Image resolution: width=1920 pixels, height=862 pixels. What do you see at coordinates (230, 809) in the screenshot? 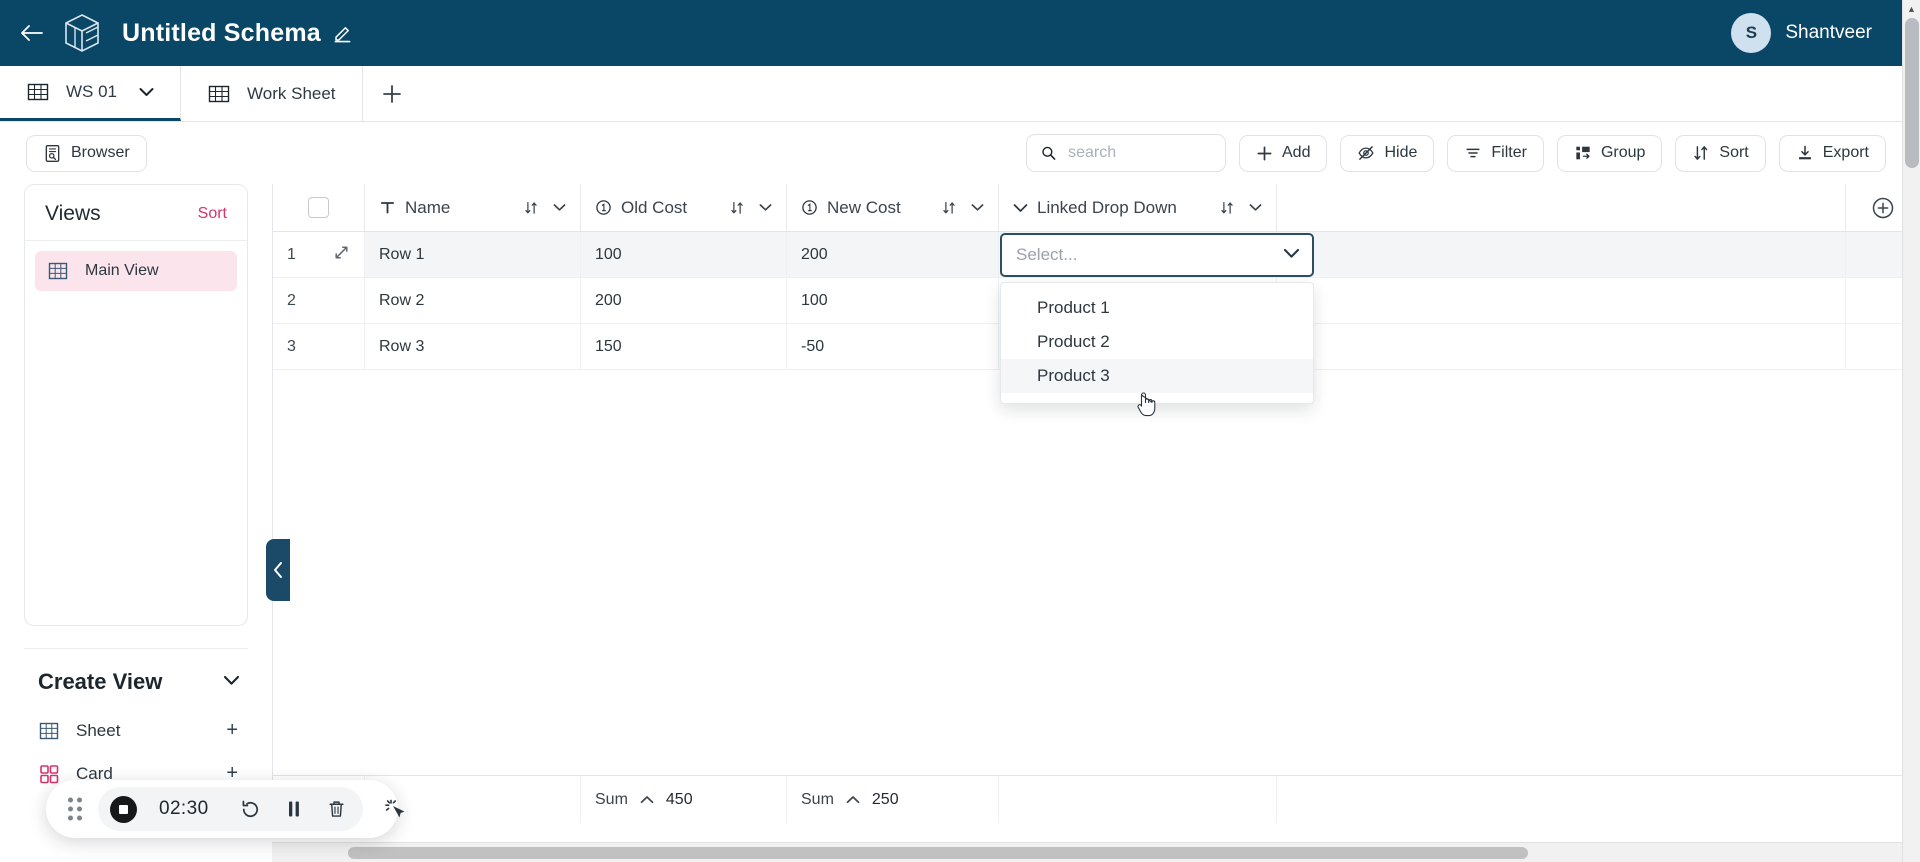
I see `recorder-controls: 02:30` at bounding box center [230, 809].